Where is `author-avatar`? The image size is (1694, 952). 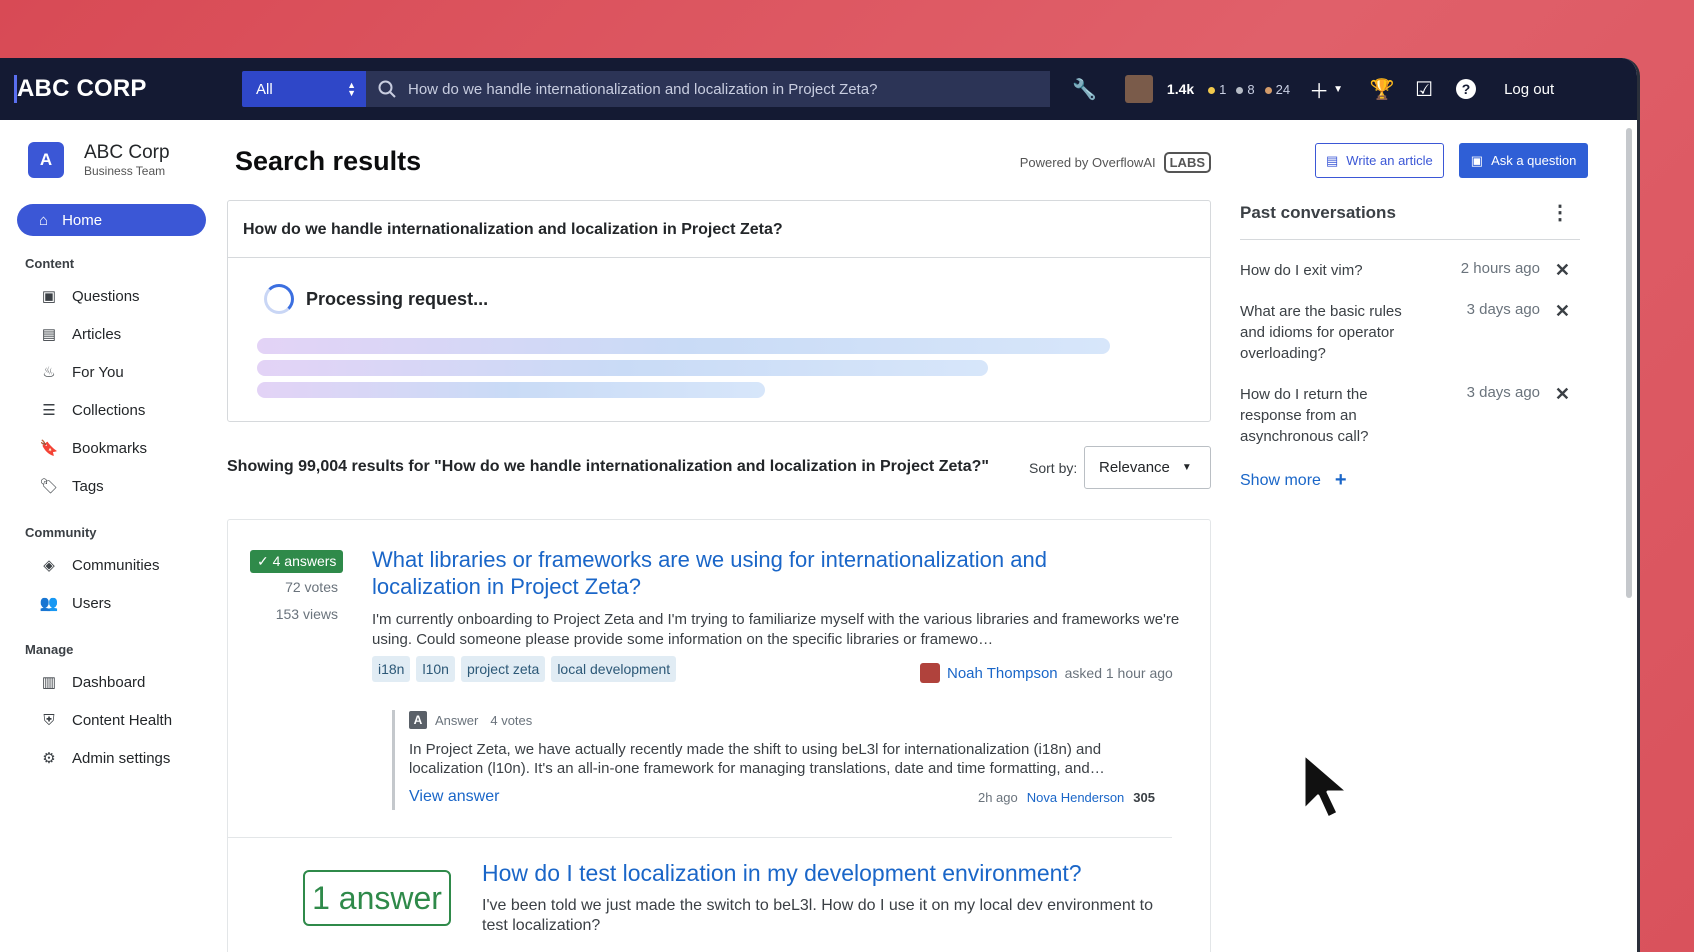 author-avatar is located at coordinates (930, 673).